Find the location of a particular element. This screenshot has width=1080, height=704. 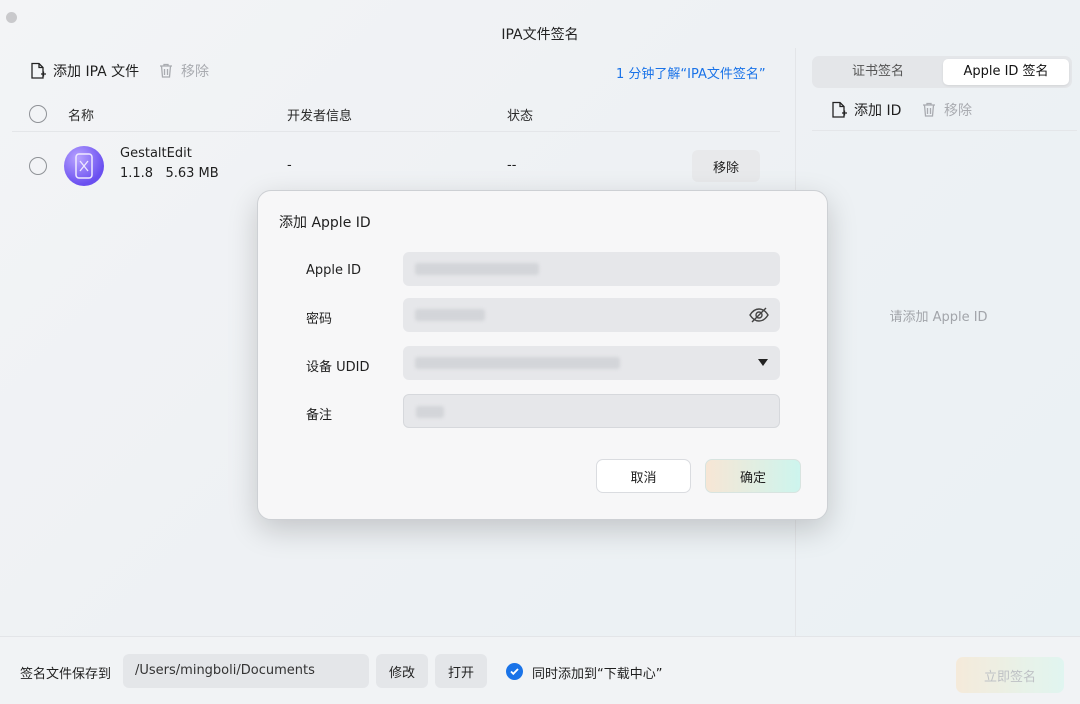

save-to-label: 签名文件保存到 is located at coordinates (66, 674).